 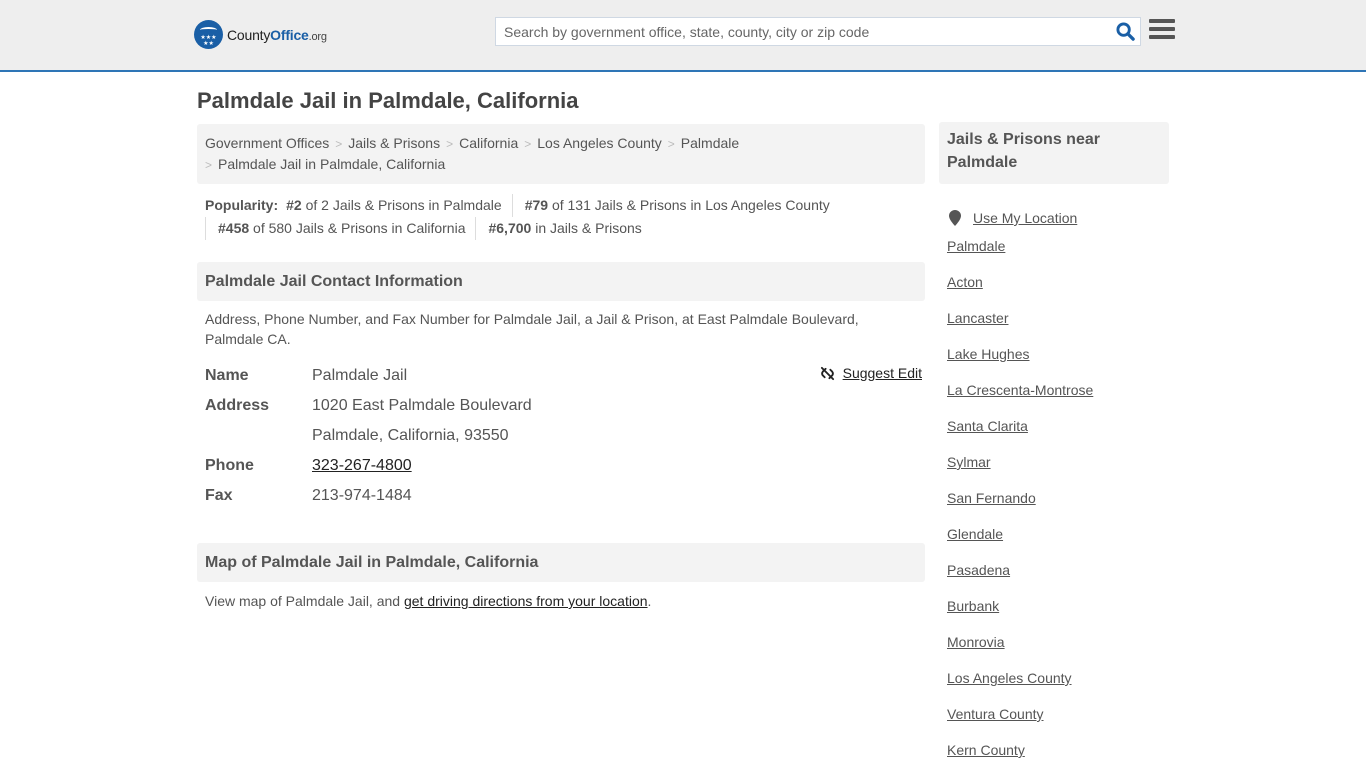 What do you see at coordinates (1162, 31) in the screenshot?
I see `hamburger-menu-button` at bounding box center [1162, 31].